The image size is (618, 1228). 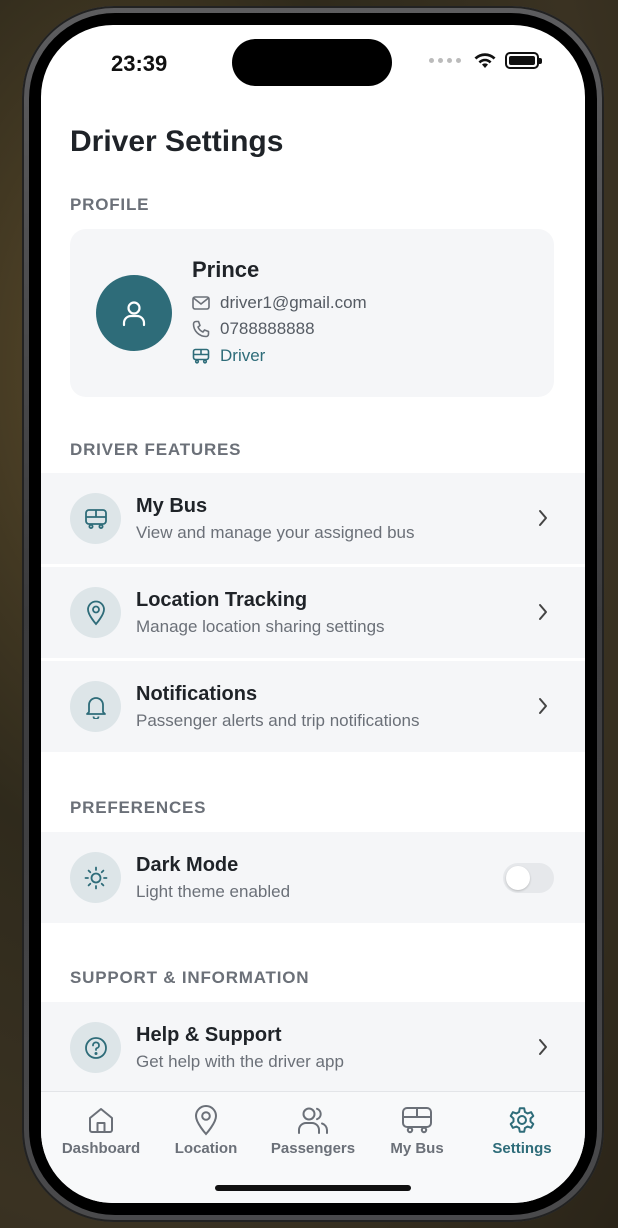 I want to click on tab-label: Passengers, so click(x=313, y=1148).